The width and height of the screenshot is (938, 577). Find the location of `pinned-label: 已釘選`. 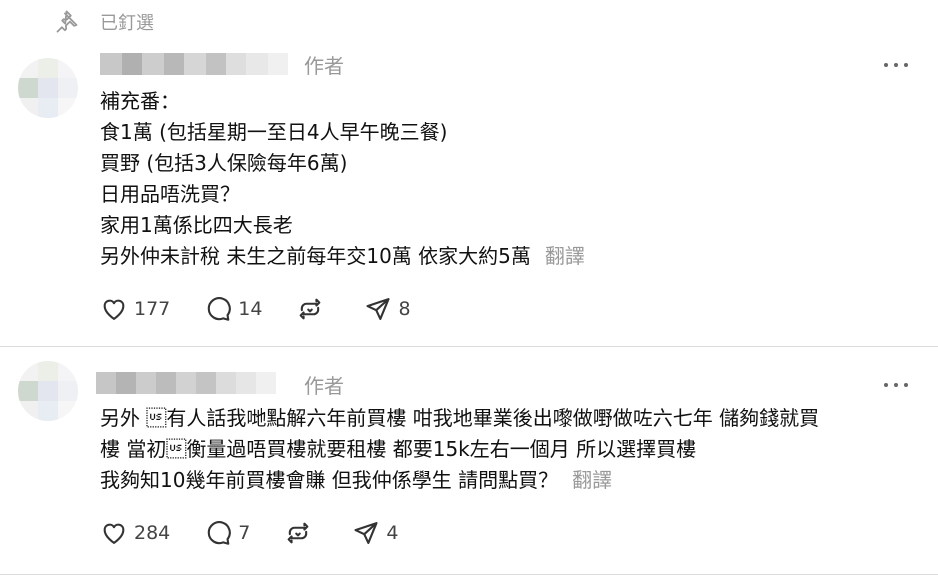

pinned-label: 已釘選 is located at coordinates (127, 23).